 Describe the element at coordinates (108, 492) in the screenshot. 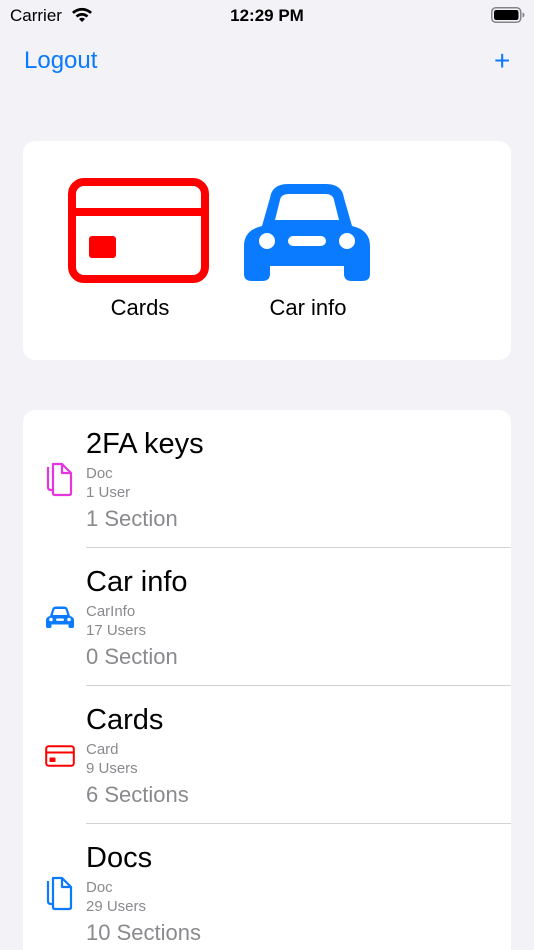

I see `item-users: 1 User` at that location.